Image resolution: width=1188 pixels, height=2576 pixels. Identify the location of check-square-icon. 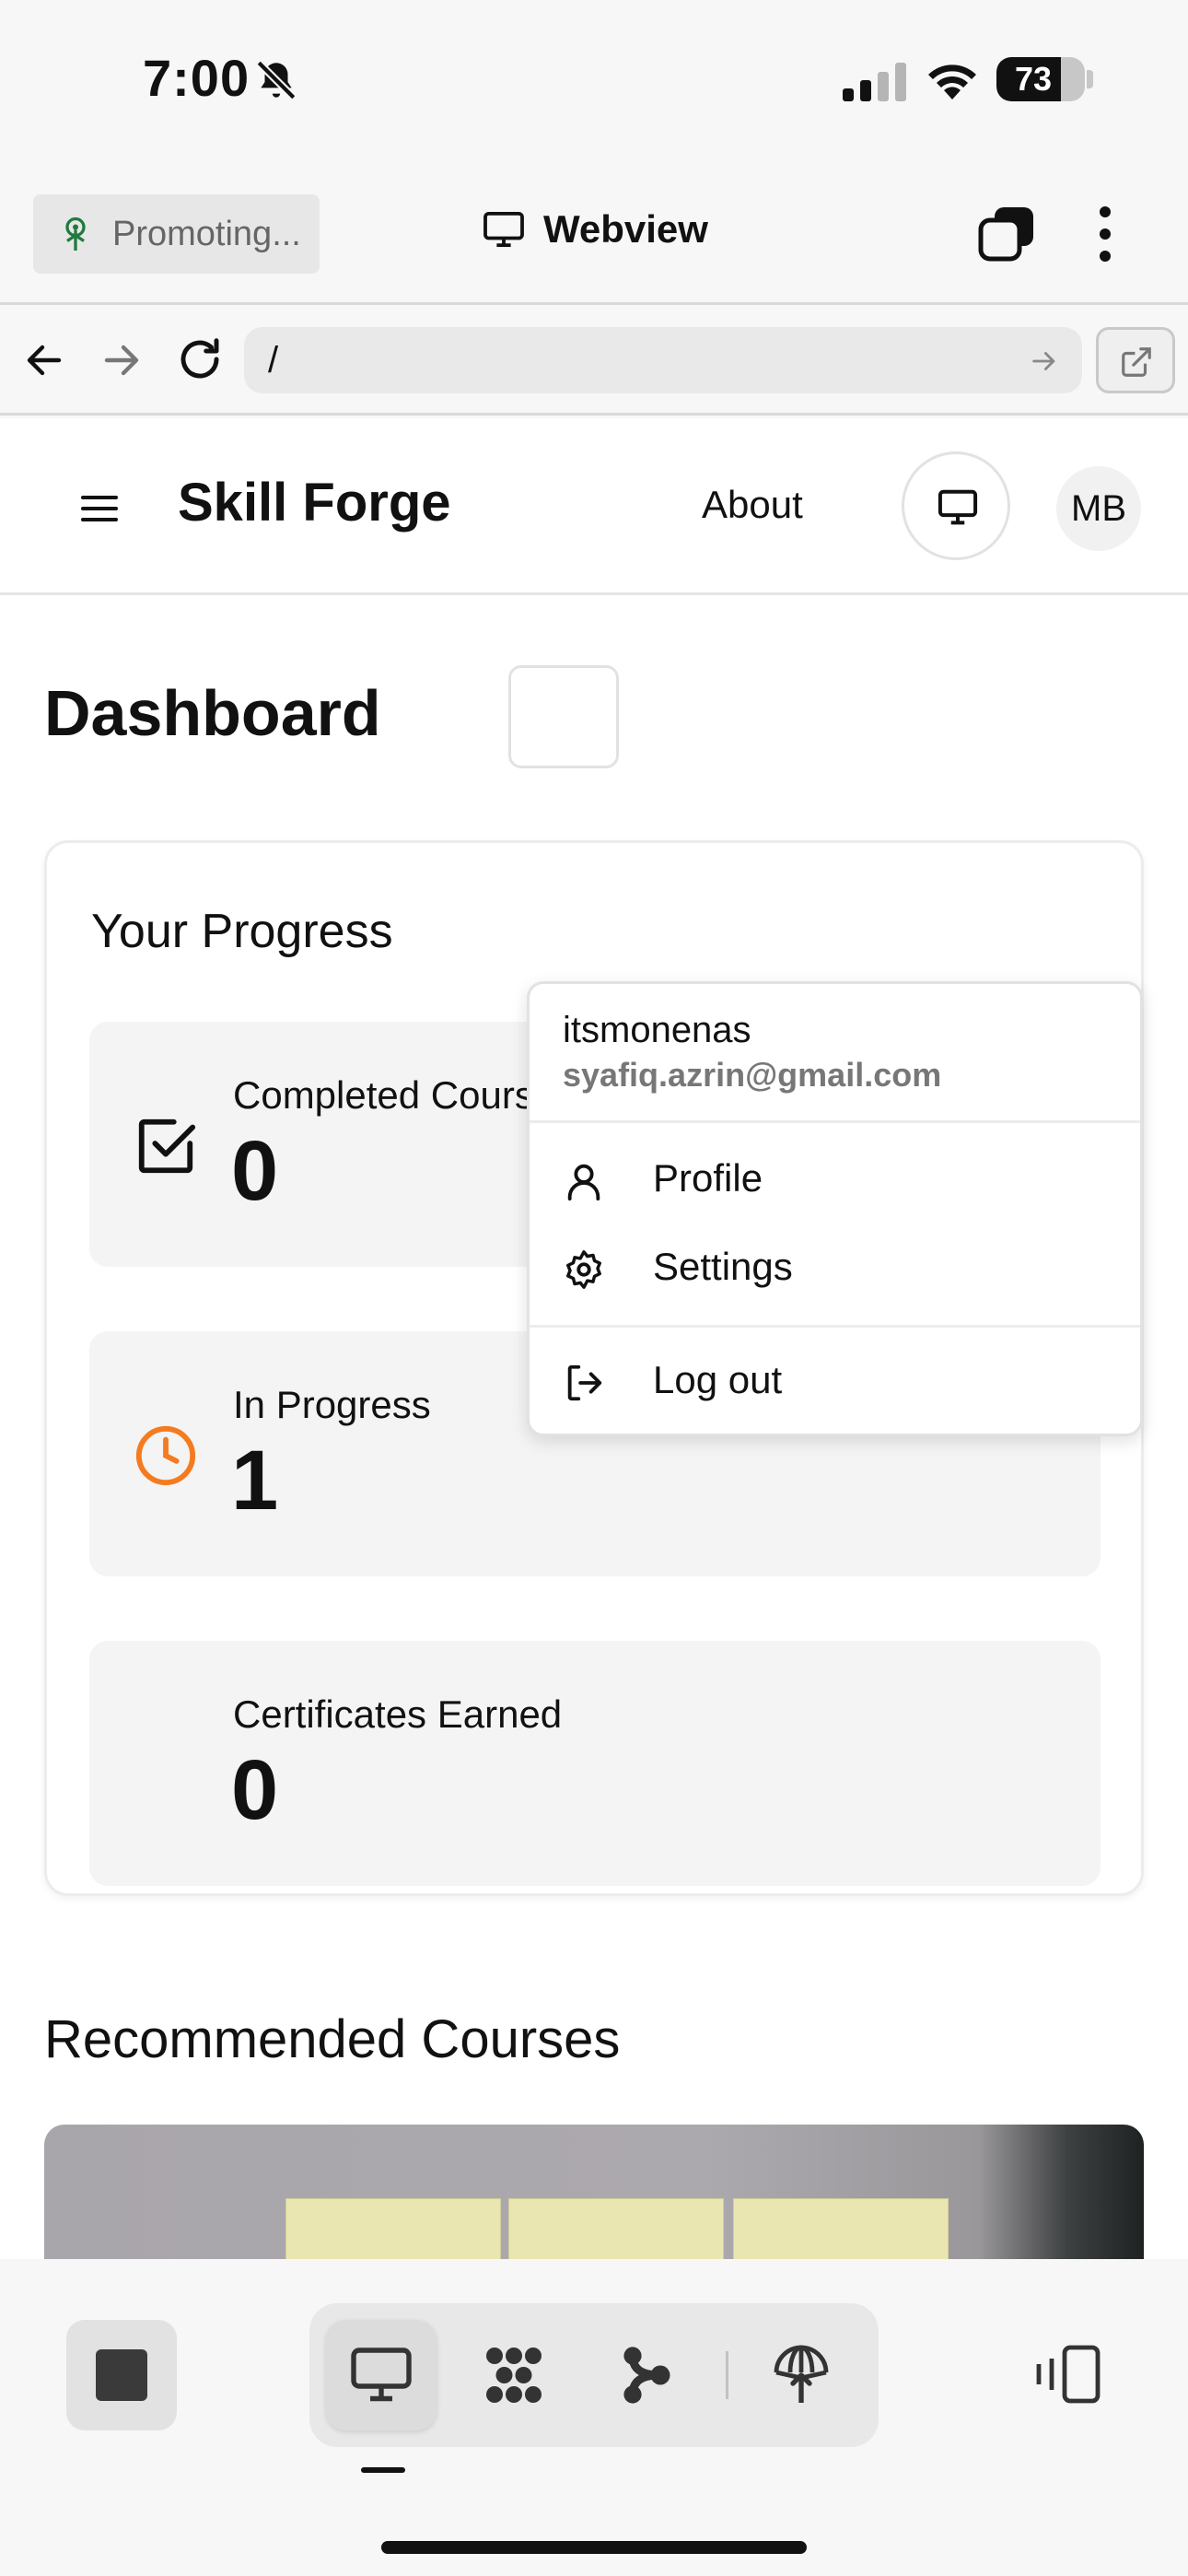
(167, 1146).